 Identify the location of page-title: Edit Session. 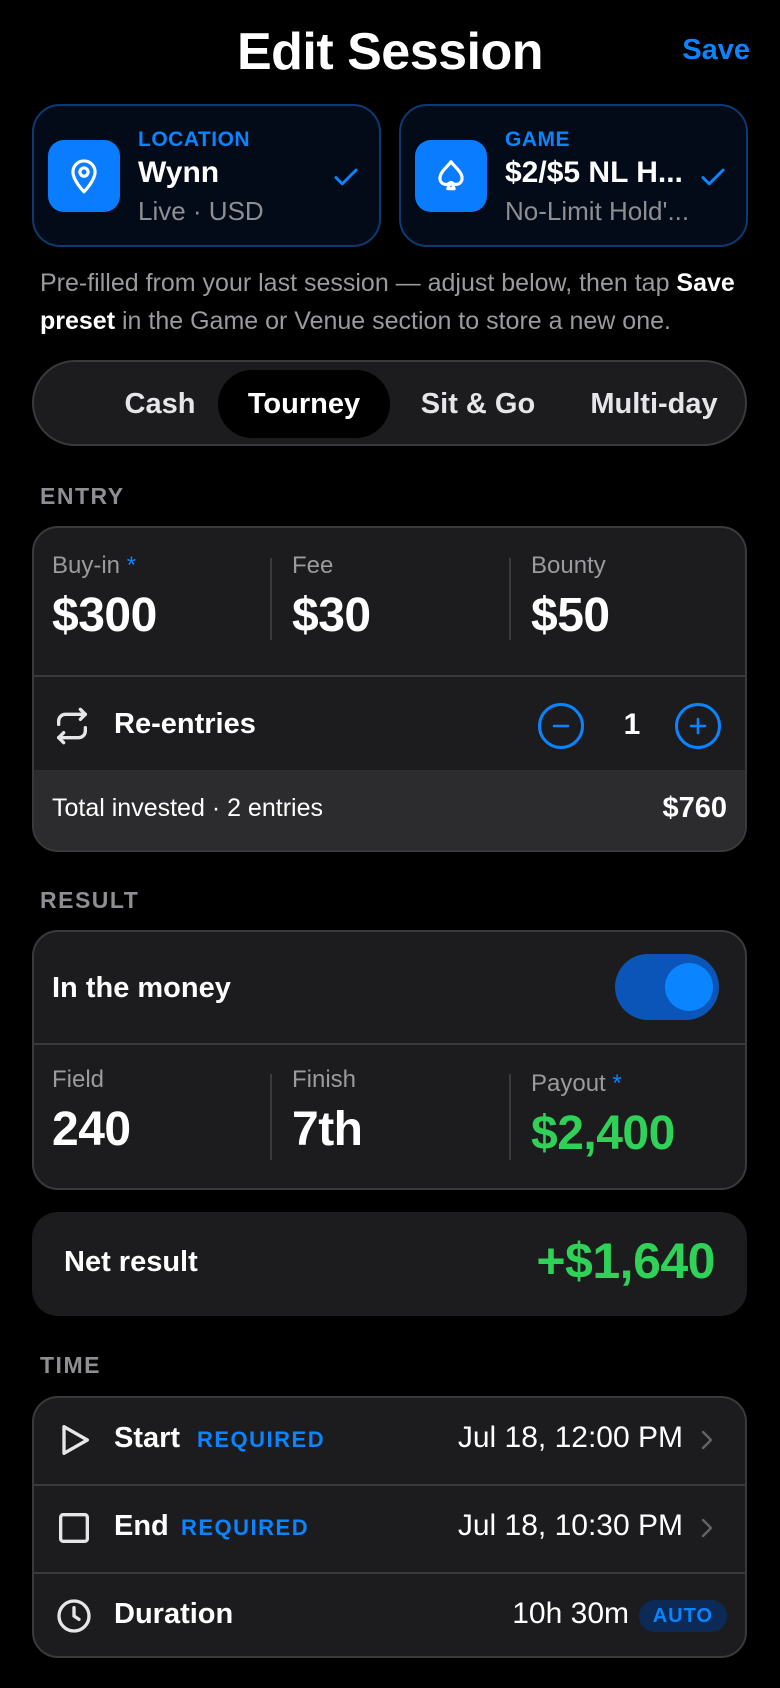
(390, 52).